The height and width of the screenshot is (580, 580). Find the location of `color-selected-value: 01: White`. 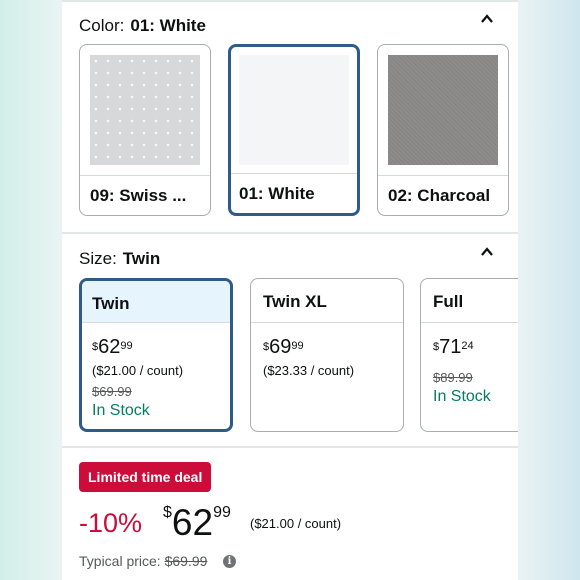

color-selected-value: 01: White is located at coordinates (168, 25).